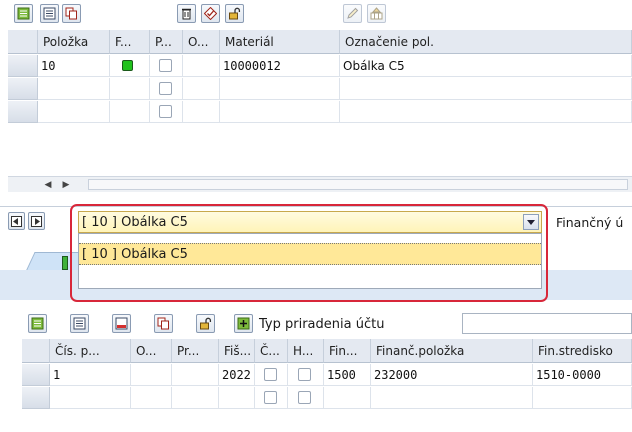 The width and height of the screenshot is (632, 432). What do you see at coordinates (452, 351) in the screenshot?
I see `column-header-fin-item: Finanč.položka` at bounding box center [452, 351].